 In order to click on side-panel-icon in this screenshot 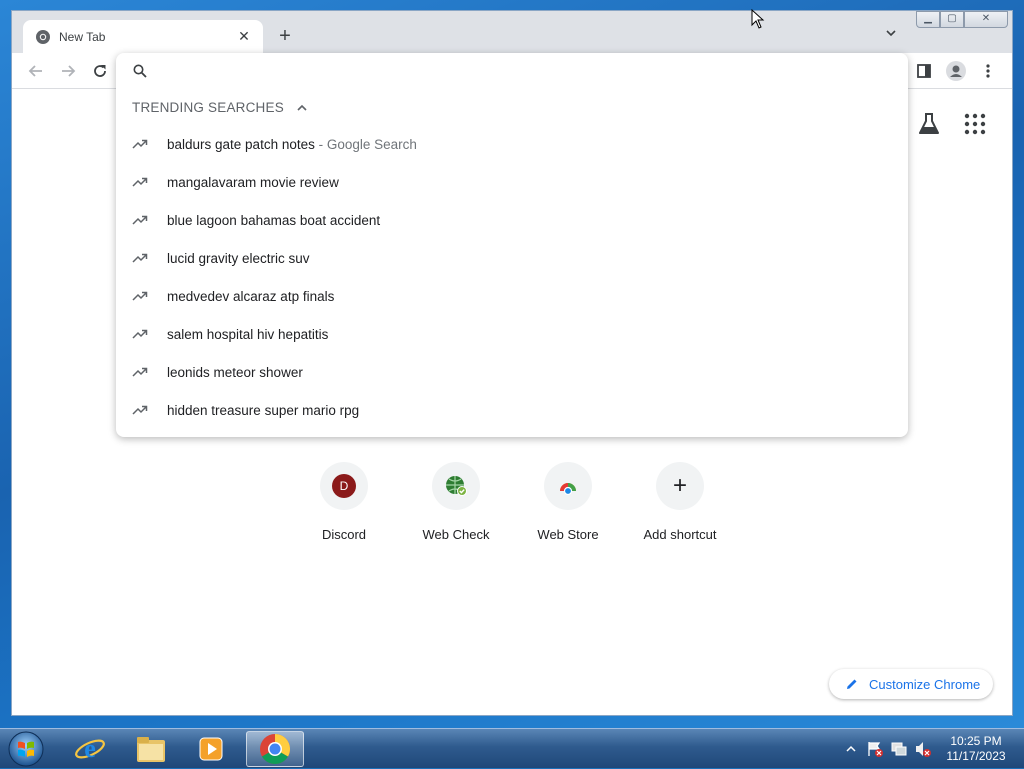, I will do `click(924, 71)`.